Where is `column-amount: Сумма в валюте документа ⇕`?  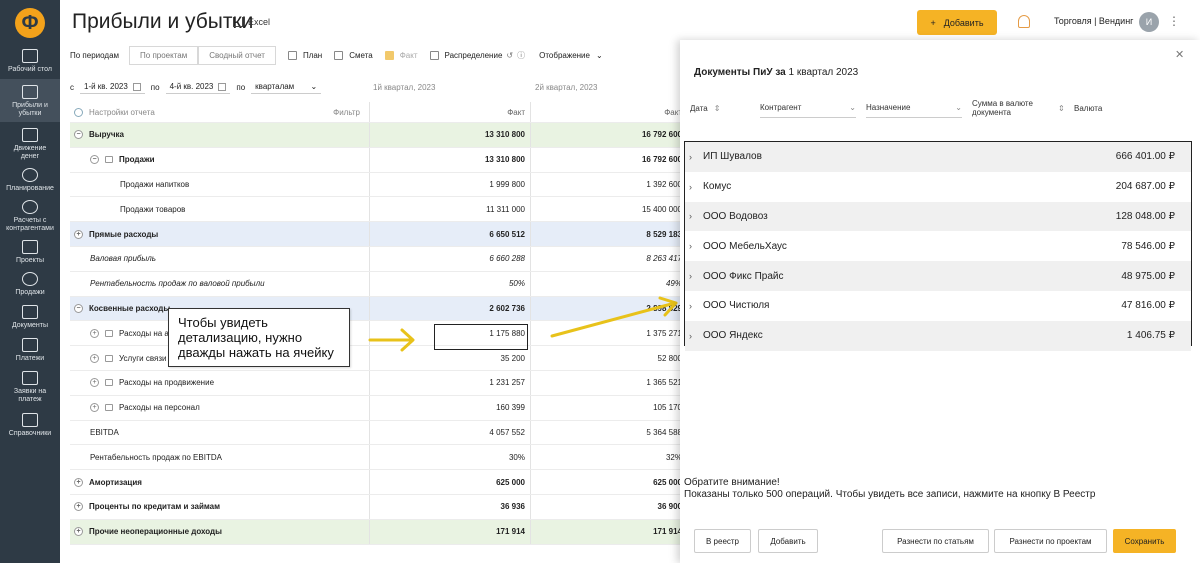
column-amount: Сумма в валюте документа ⇕ is located at coordinates (1021, 108).